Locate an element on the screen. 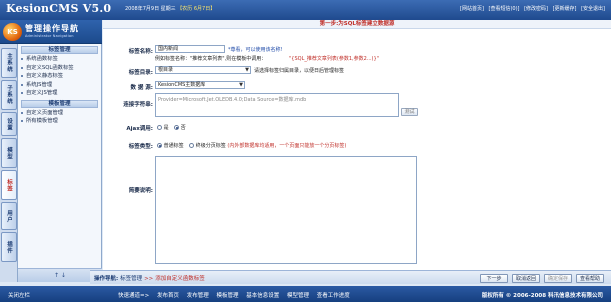 The image size is (611, 302). link-home: [网站首页] is located at coordinates (472, 9).